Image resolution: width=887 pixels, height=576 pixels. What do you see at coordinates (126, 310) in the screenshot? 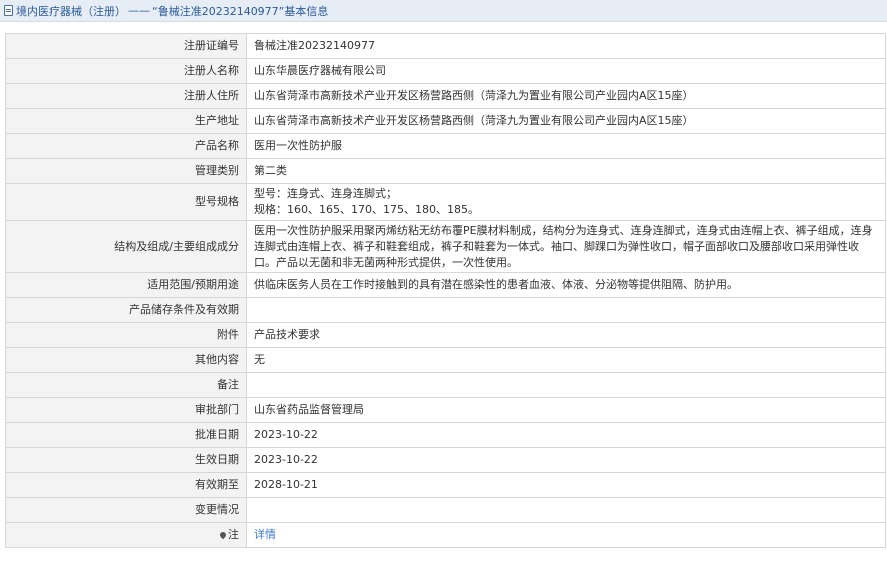
I see `row-label: 产品储存条件及有效期` at bounding box center [126, 310].